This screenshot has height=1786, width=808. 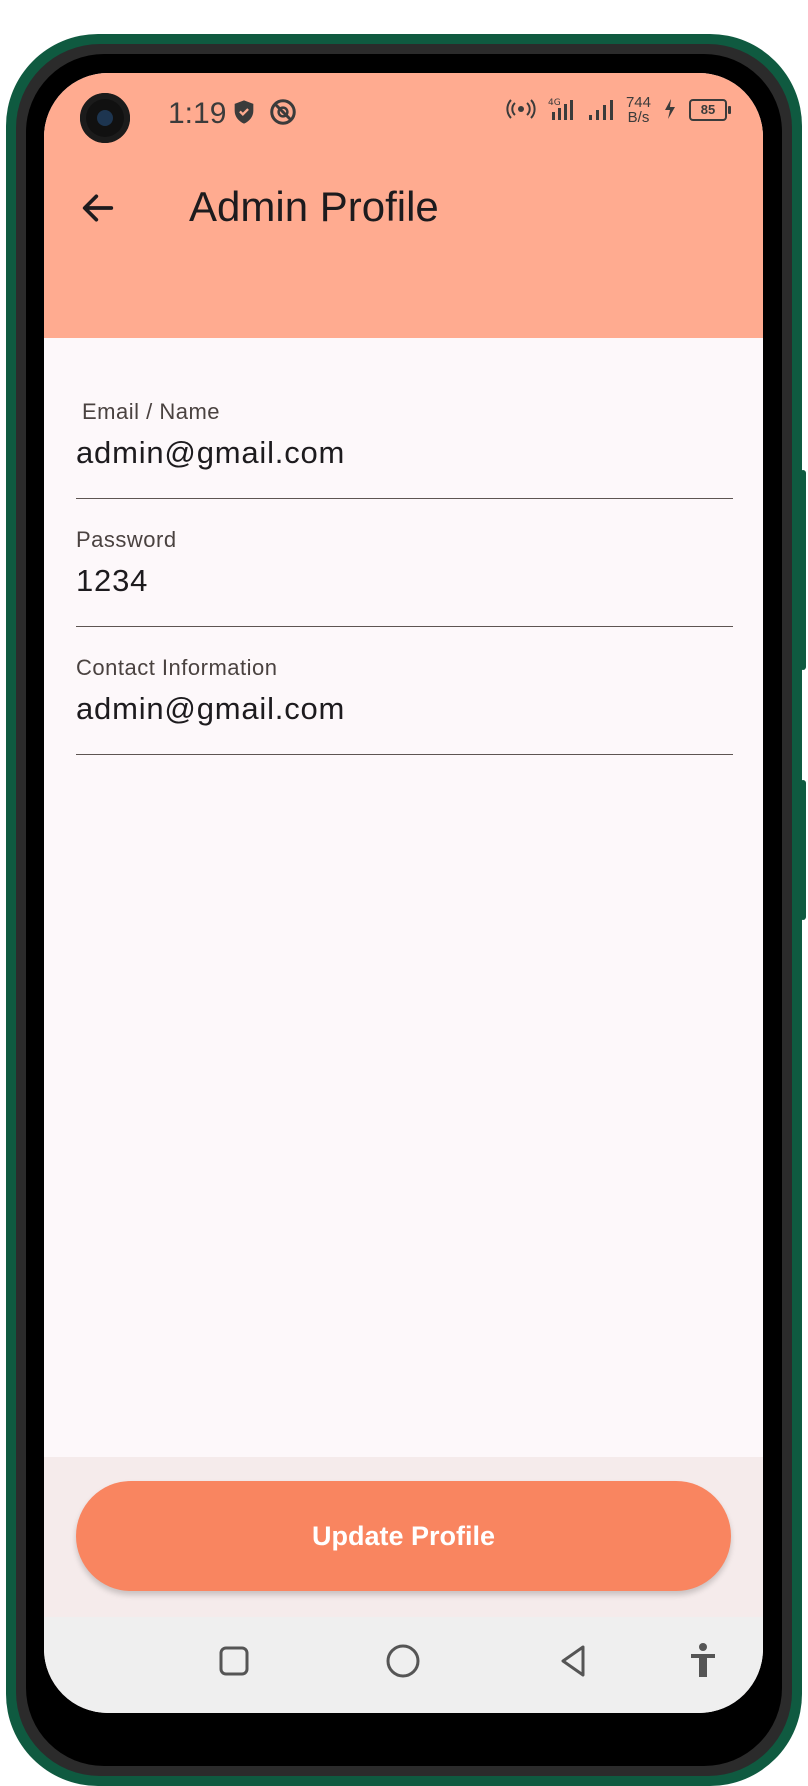 I want to click on signal-4g-icon: 4G, so click(x=562, y=110).